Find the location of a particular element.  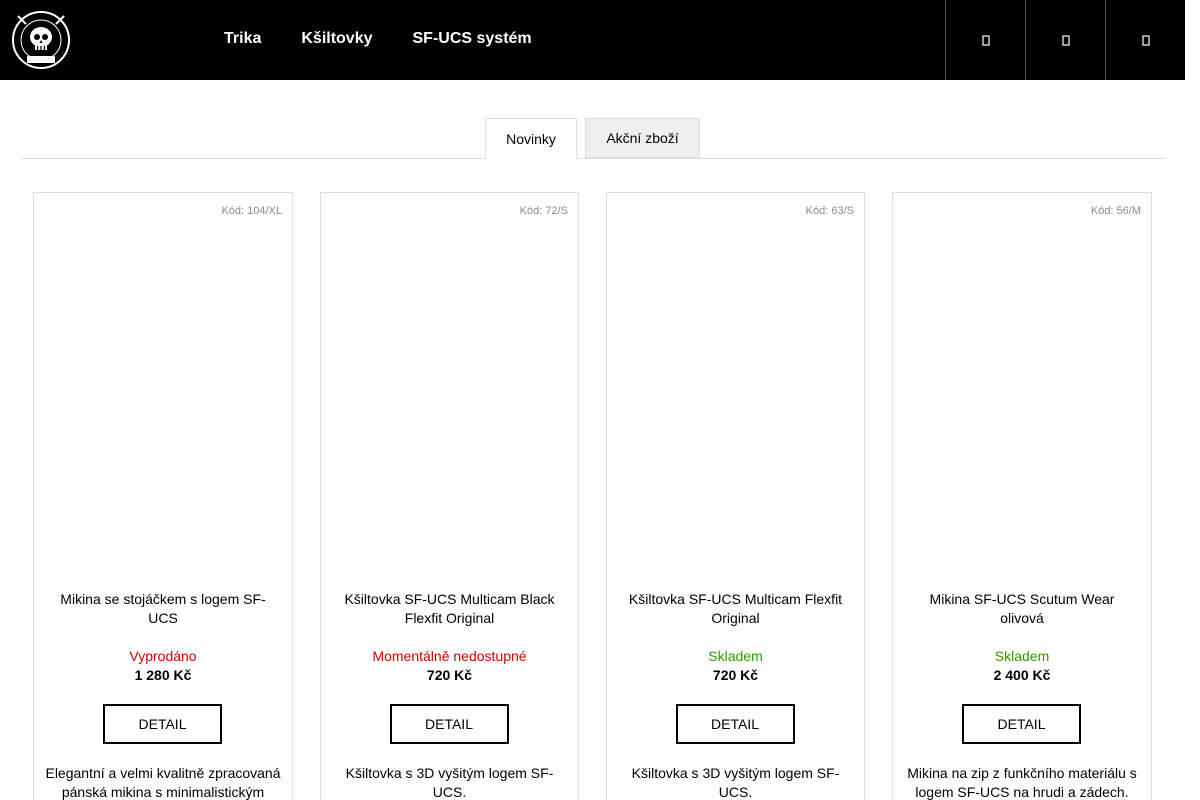

product-name: Mikina SF-UCS Scutum Wear olivová is located at coordinates (1022, 609).